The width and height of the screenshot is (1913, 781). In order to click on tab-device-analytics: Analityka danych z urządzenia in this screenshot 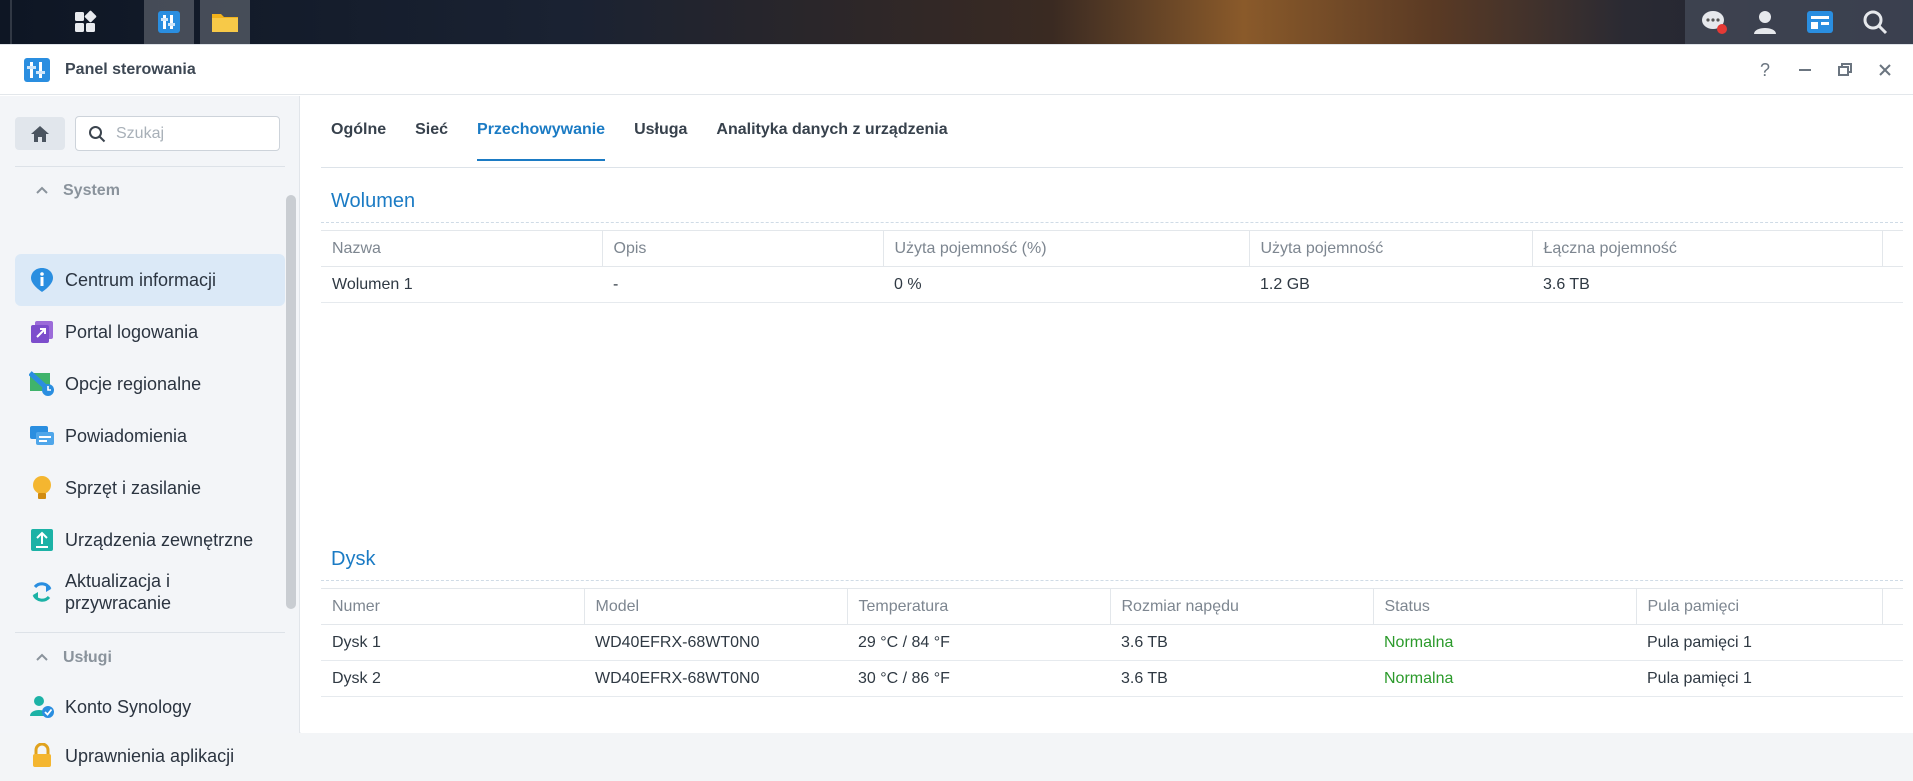, I will do `click(831, 132)`.